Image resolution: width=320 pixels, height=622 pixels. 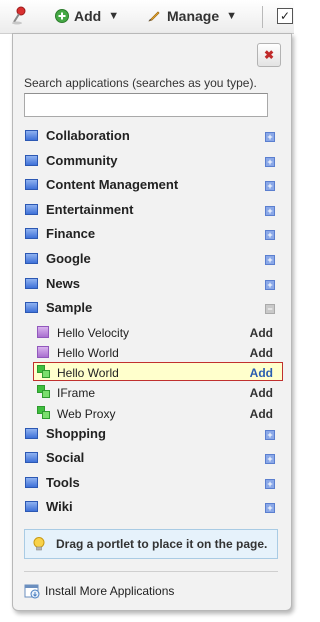 What do you see at coordinates (110, 591) in the screenshot?
I see `install-more-label: Install More Applications` at bounding box center [110, 591].